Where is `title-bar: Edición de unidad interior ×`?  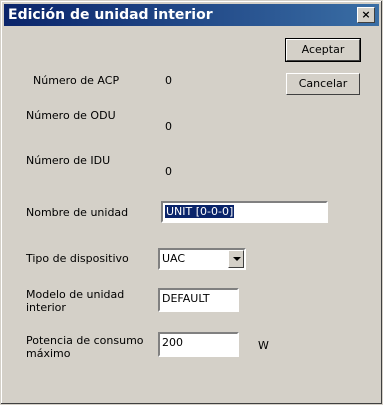 title-bar: Edición de unidad interior × is located at coordinates (191, 15).